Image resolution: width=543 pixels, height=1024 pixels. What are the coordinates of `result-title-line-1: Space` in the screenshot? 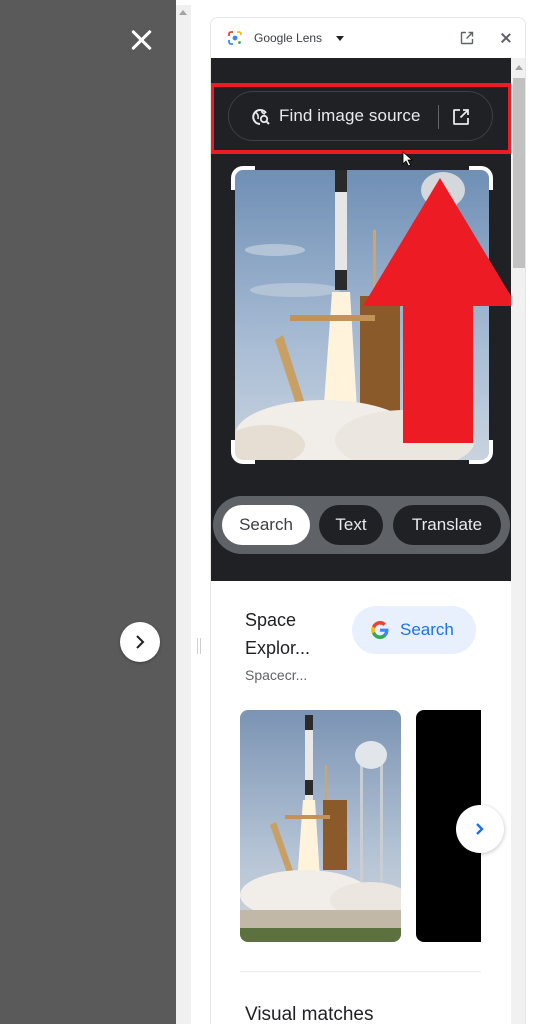 It's located at (271, 620).